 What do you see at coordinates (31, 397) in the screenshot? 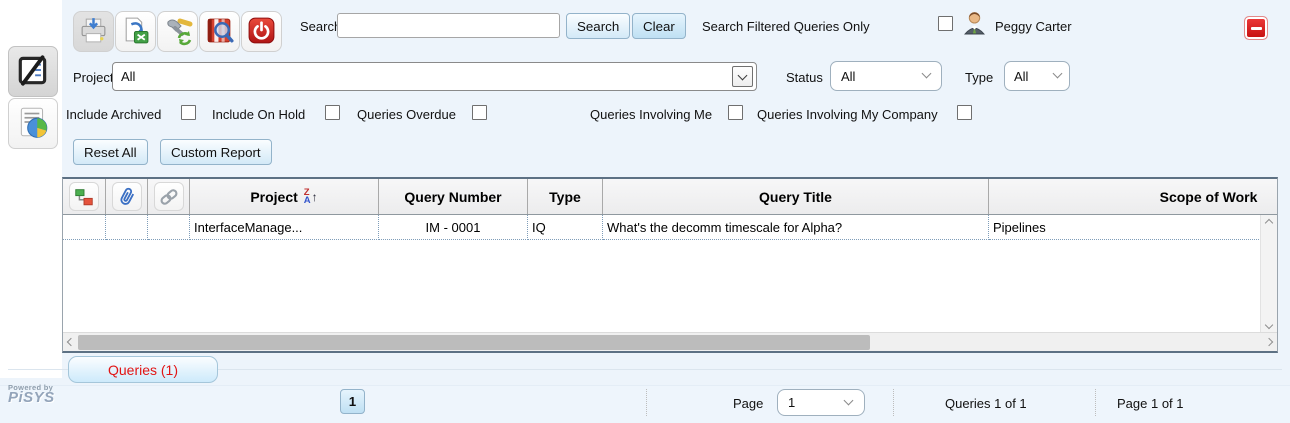
I see `pisys-logo: PiSYS` at bounding box center [31, 397].